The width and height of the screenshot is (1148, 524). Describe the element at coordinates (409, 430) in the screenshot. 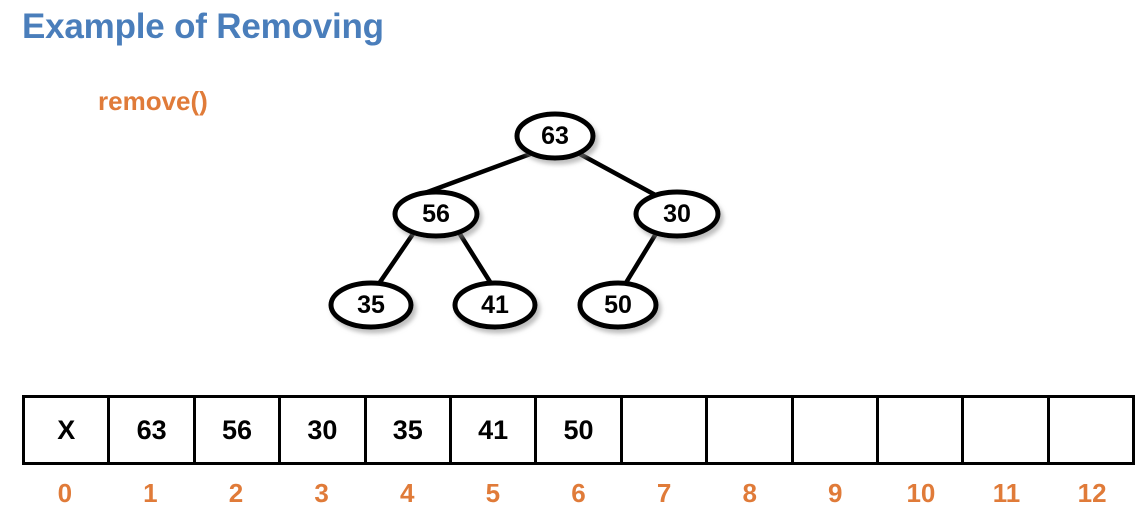

I see `array-cell-4: 35` at that location.